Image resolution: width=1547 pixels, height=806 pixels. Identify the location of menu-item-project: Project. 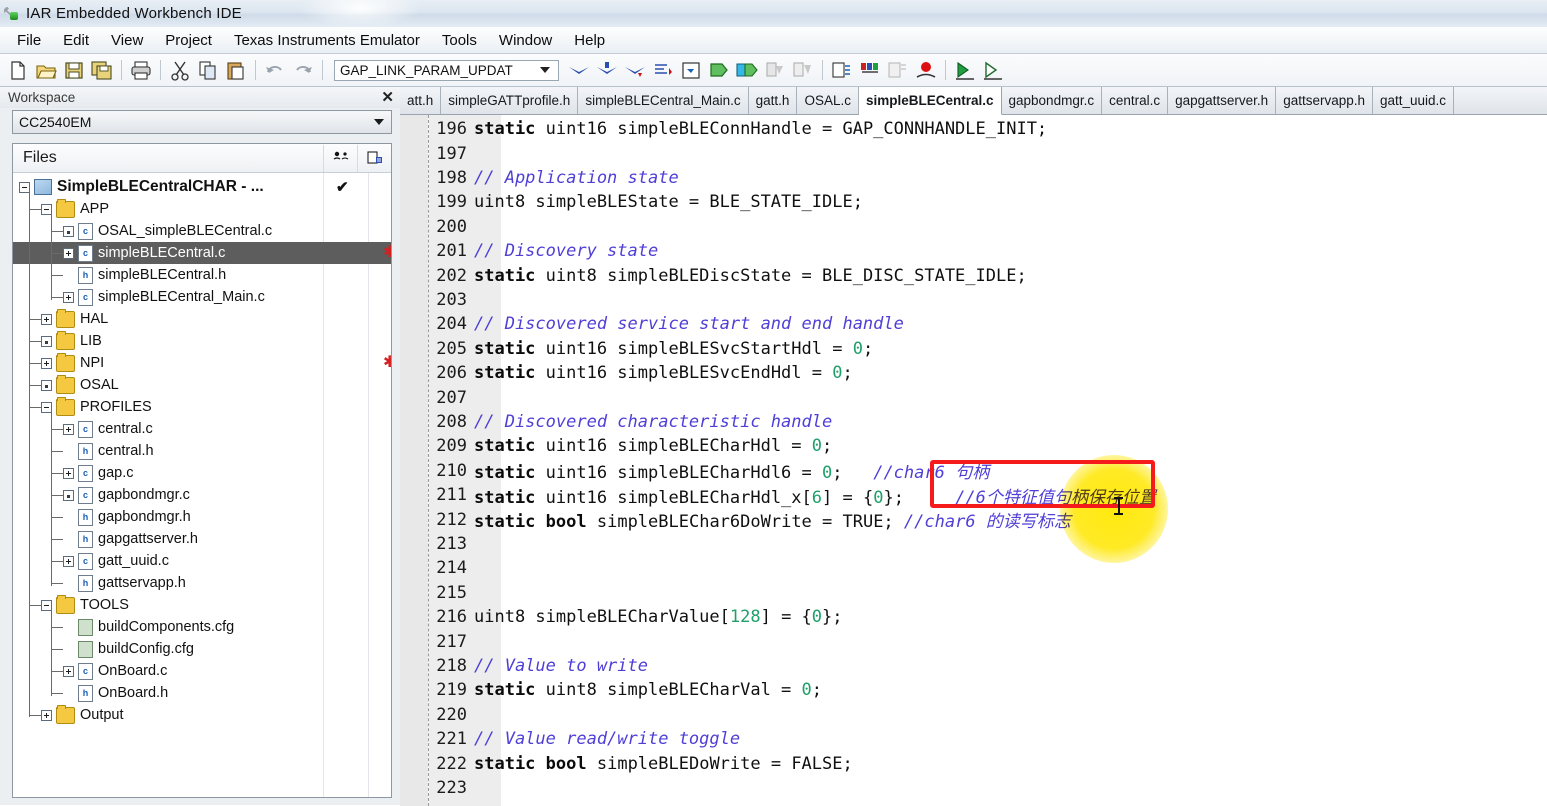
(188, 40).